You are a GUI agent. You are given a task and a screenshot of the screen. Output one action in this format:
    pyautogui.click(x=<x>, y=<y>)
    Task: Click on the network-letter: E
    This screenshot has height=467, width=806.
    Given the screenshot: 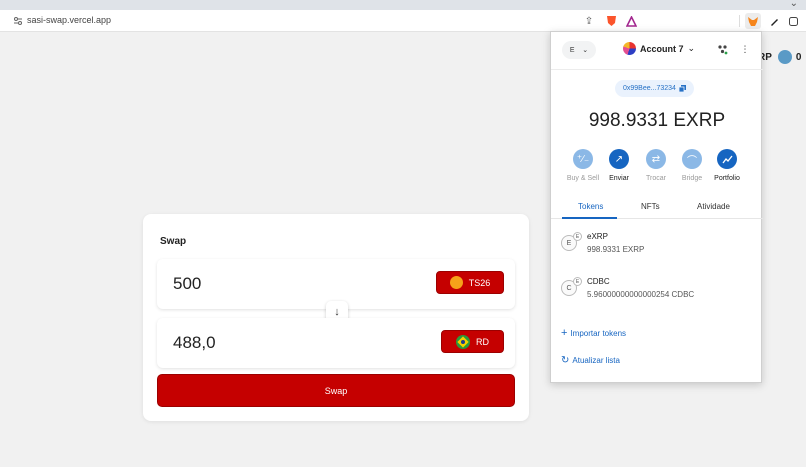 What is the action you would take?
    pyautogui.click(x=572, y=50)
    